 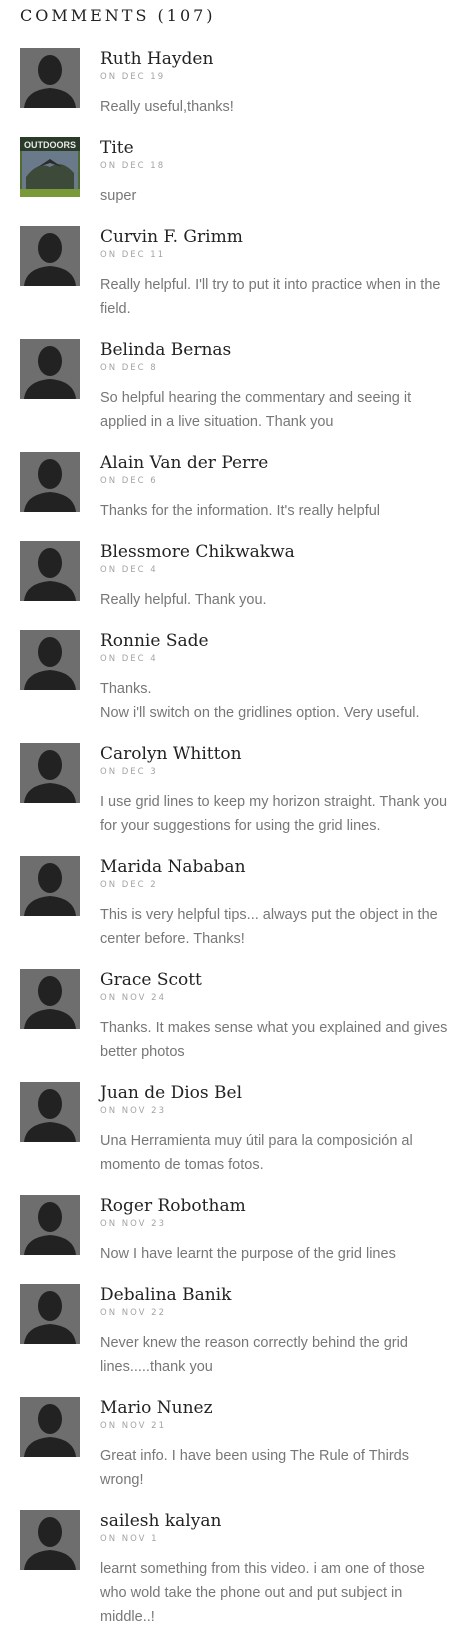 What do you see at coordinates (133, 998) in the screenshot?
I see `comment-date: ON NOV 24` at bounding box center [133, 998].